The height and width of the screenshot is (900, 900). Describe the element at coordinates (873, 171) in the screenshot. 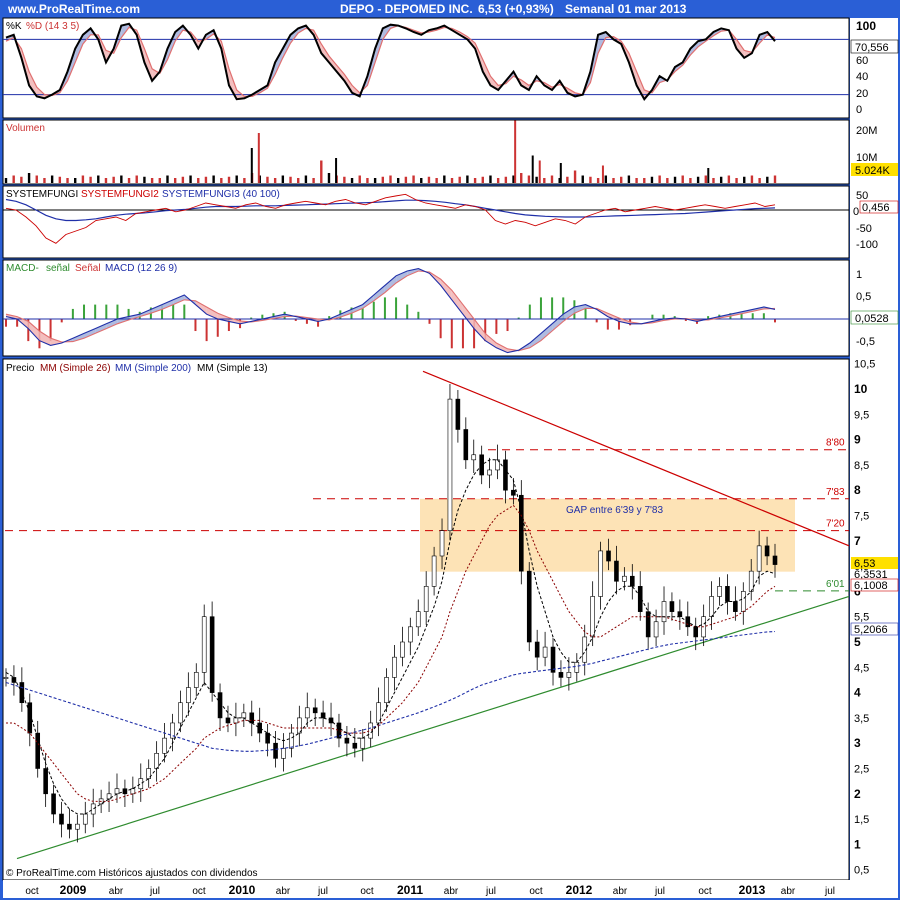

I see `volume-last-value: 5.024K` at that location.